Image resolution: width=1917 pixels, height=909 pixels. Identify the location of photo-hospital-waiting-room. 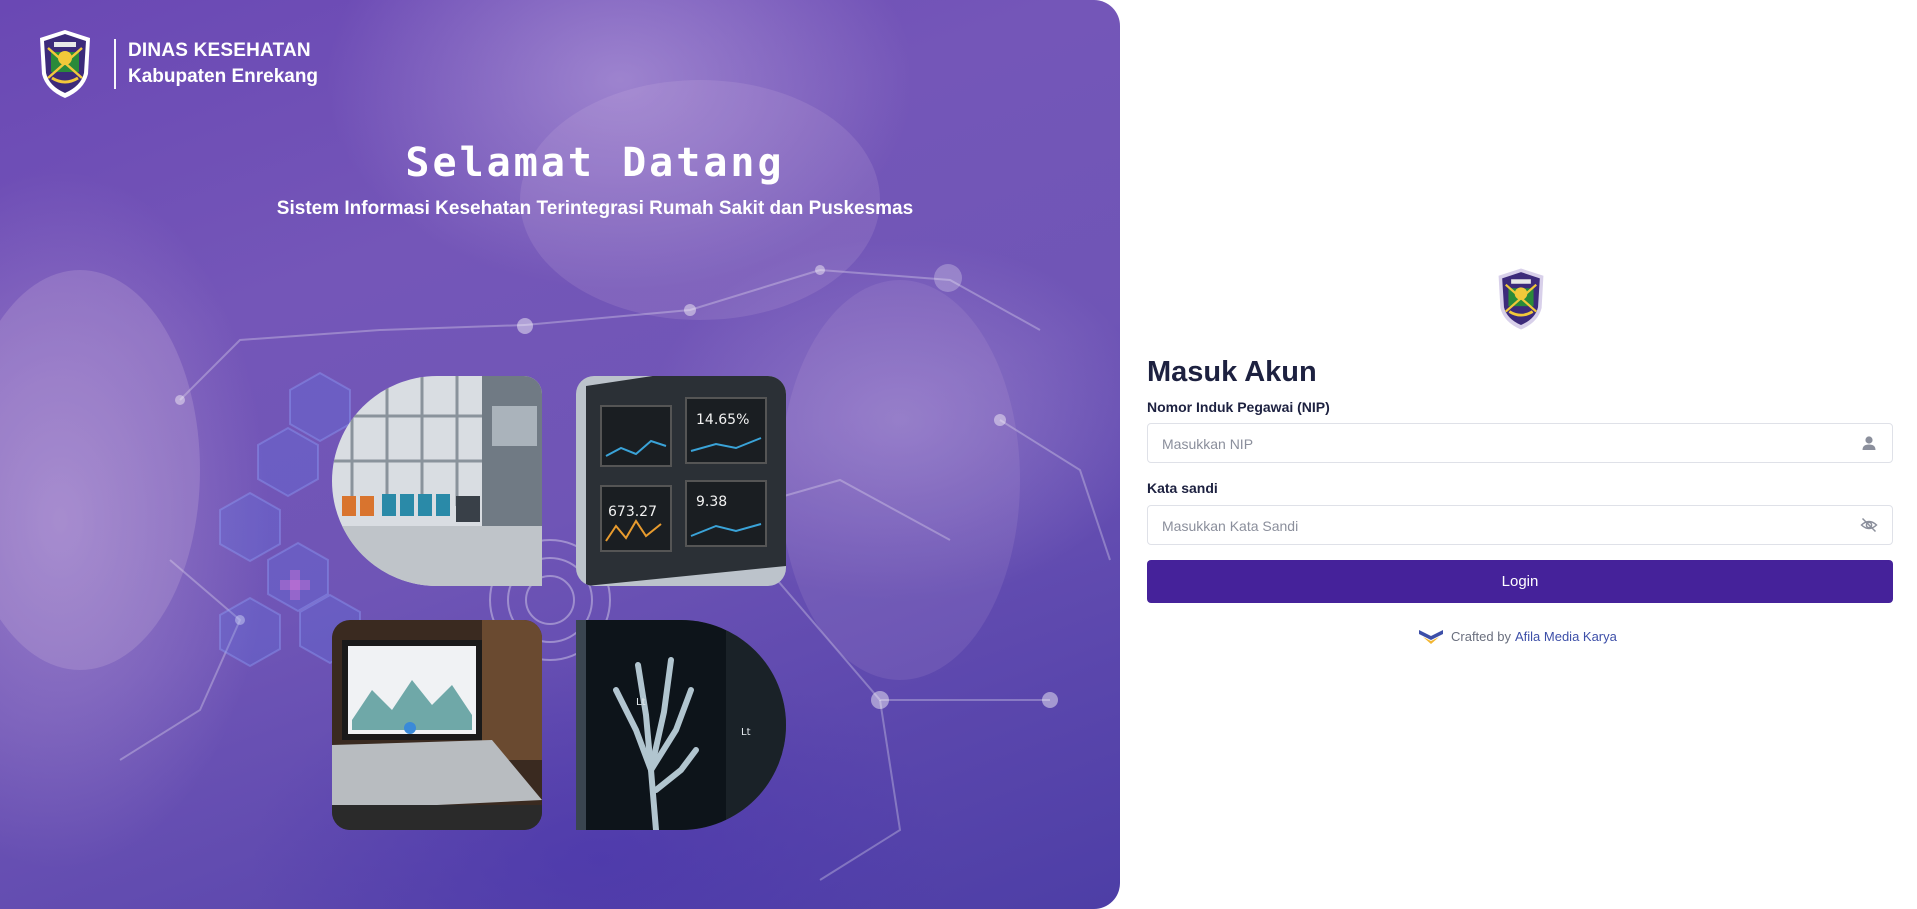
(437, 481).